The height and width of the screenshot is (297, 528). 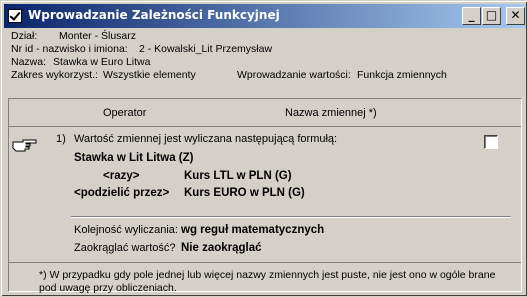 I want to click on operator-column-header: Operator, so click(x=125, y=113).